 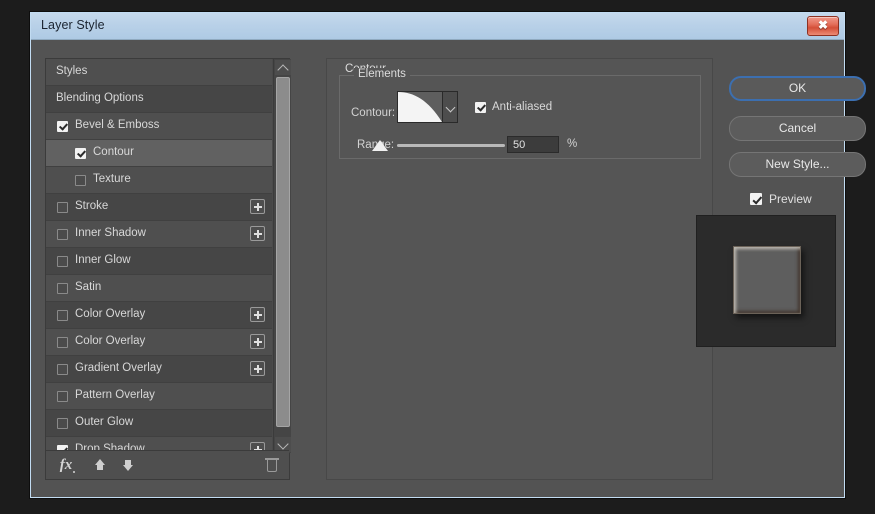 What do you see at coordinates (104, 422) in the screenshot?
I see `style-list-item-label: Outer Glow` at bounding box center [104, 422].